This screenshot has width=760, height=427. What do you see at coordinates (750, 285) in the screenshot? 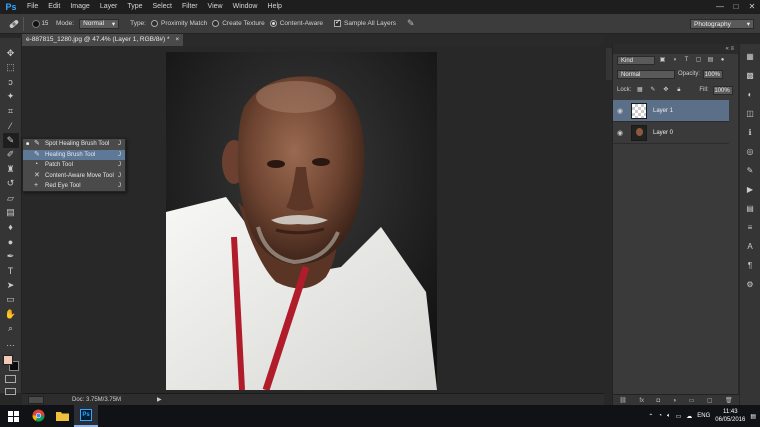
I see `clone-source-icon: ⚙` at bounding box center [750, 285].